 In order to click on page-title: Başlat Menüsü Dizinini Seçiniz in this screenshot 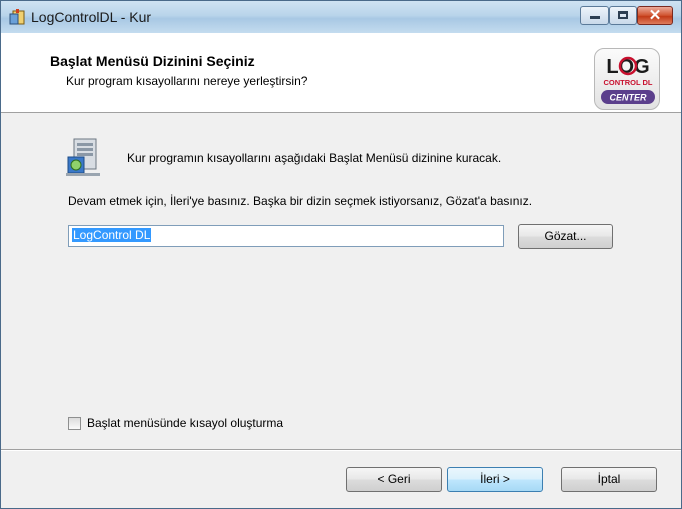, I will do `click(152, 61)`.